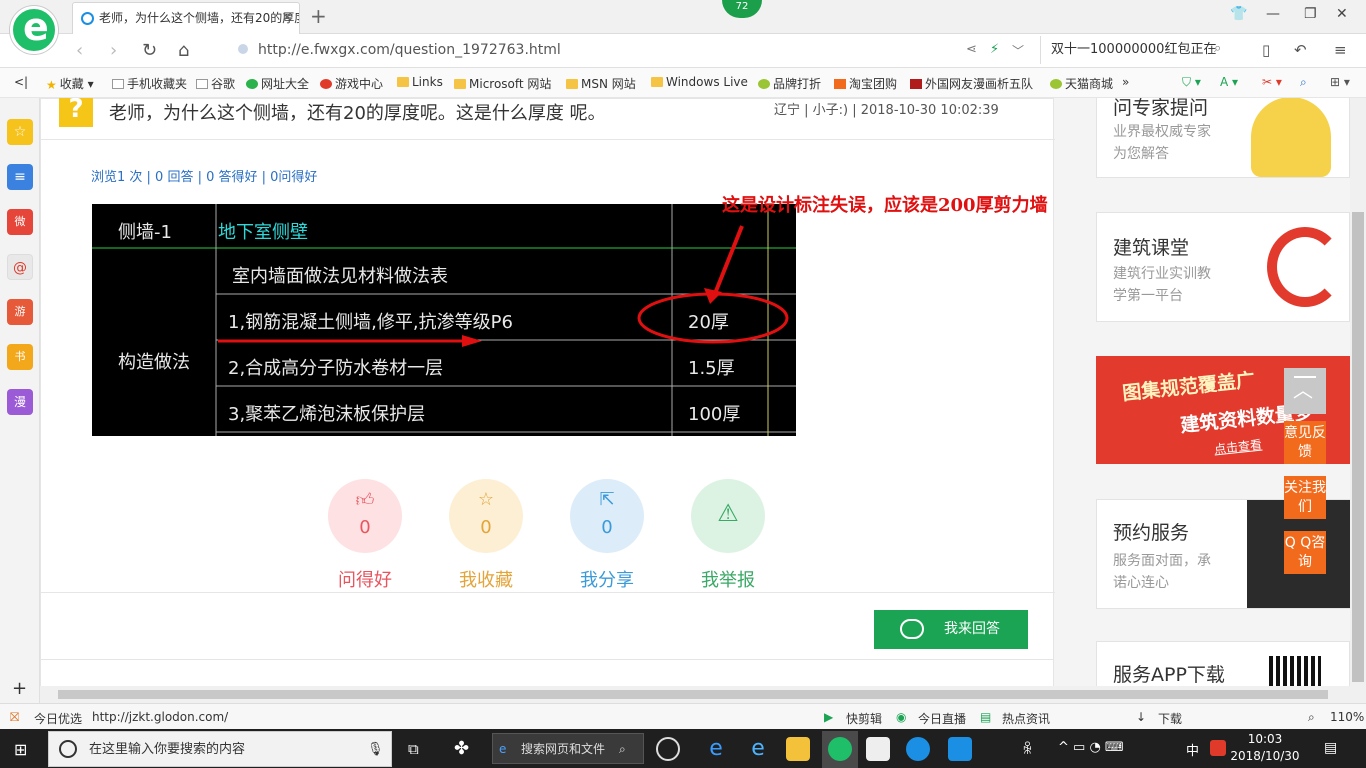 The width and height of the screenshot is (1366, 768). Describe the element at coordinates (1223, 138) in the screenshot. I see `expert-card: 问专家提问 业界最权威专家 为您解答` at that location.